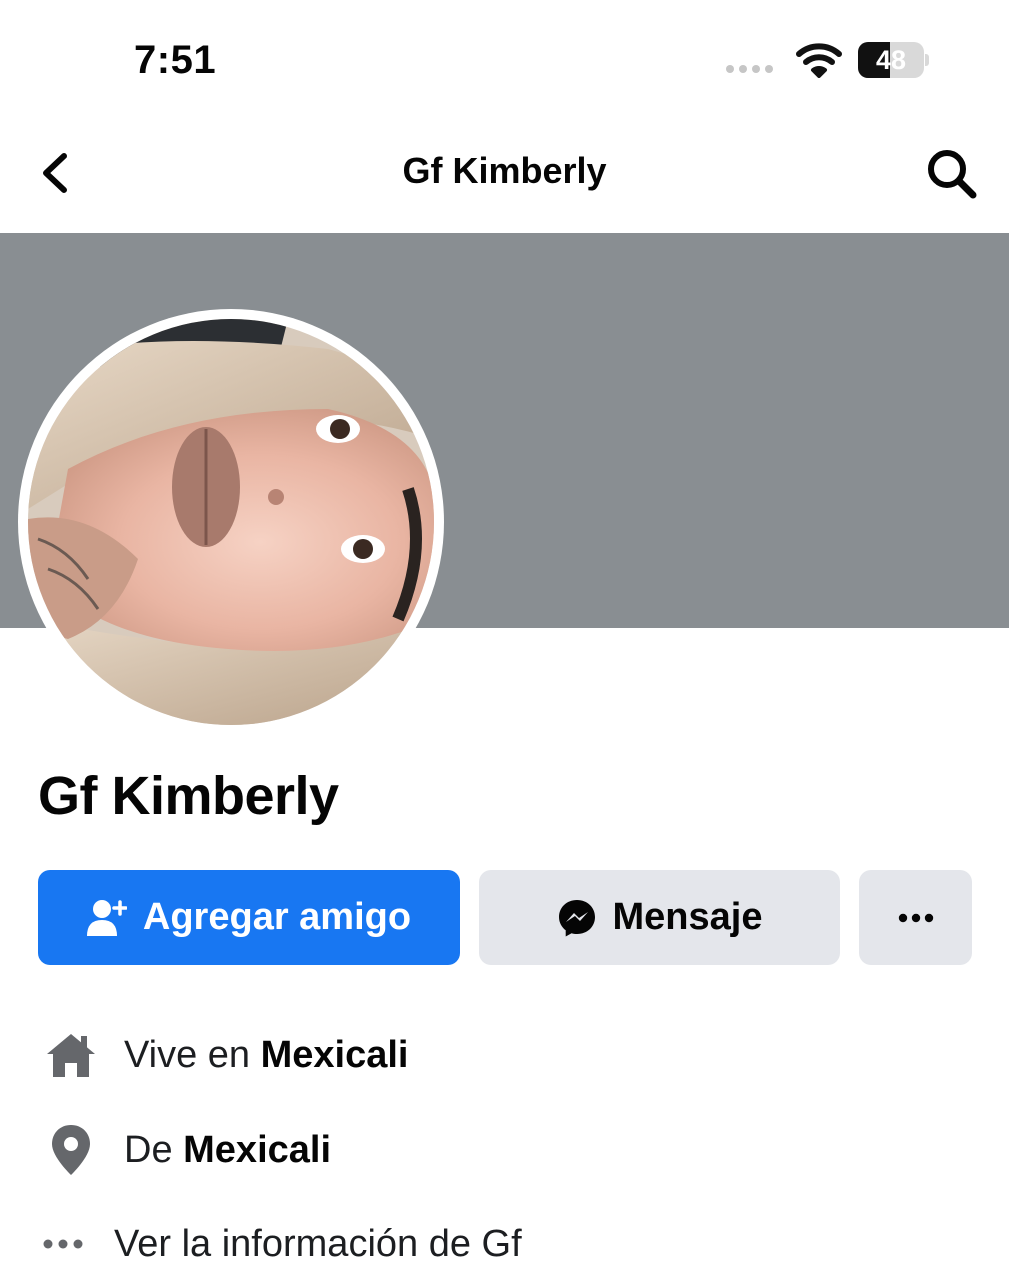 This screenshot has height=1280, width=1009. What do you see at coordinates (687, 917) in the screenshot?
I see `message-label: Mensaje` at bounding box center [687, 917].